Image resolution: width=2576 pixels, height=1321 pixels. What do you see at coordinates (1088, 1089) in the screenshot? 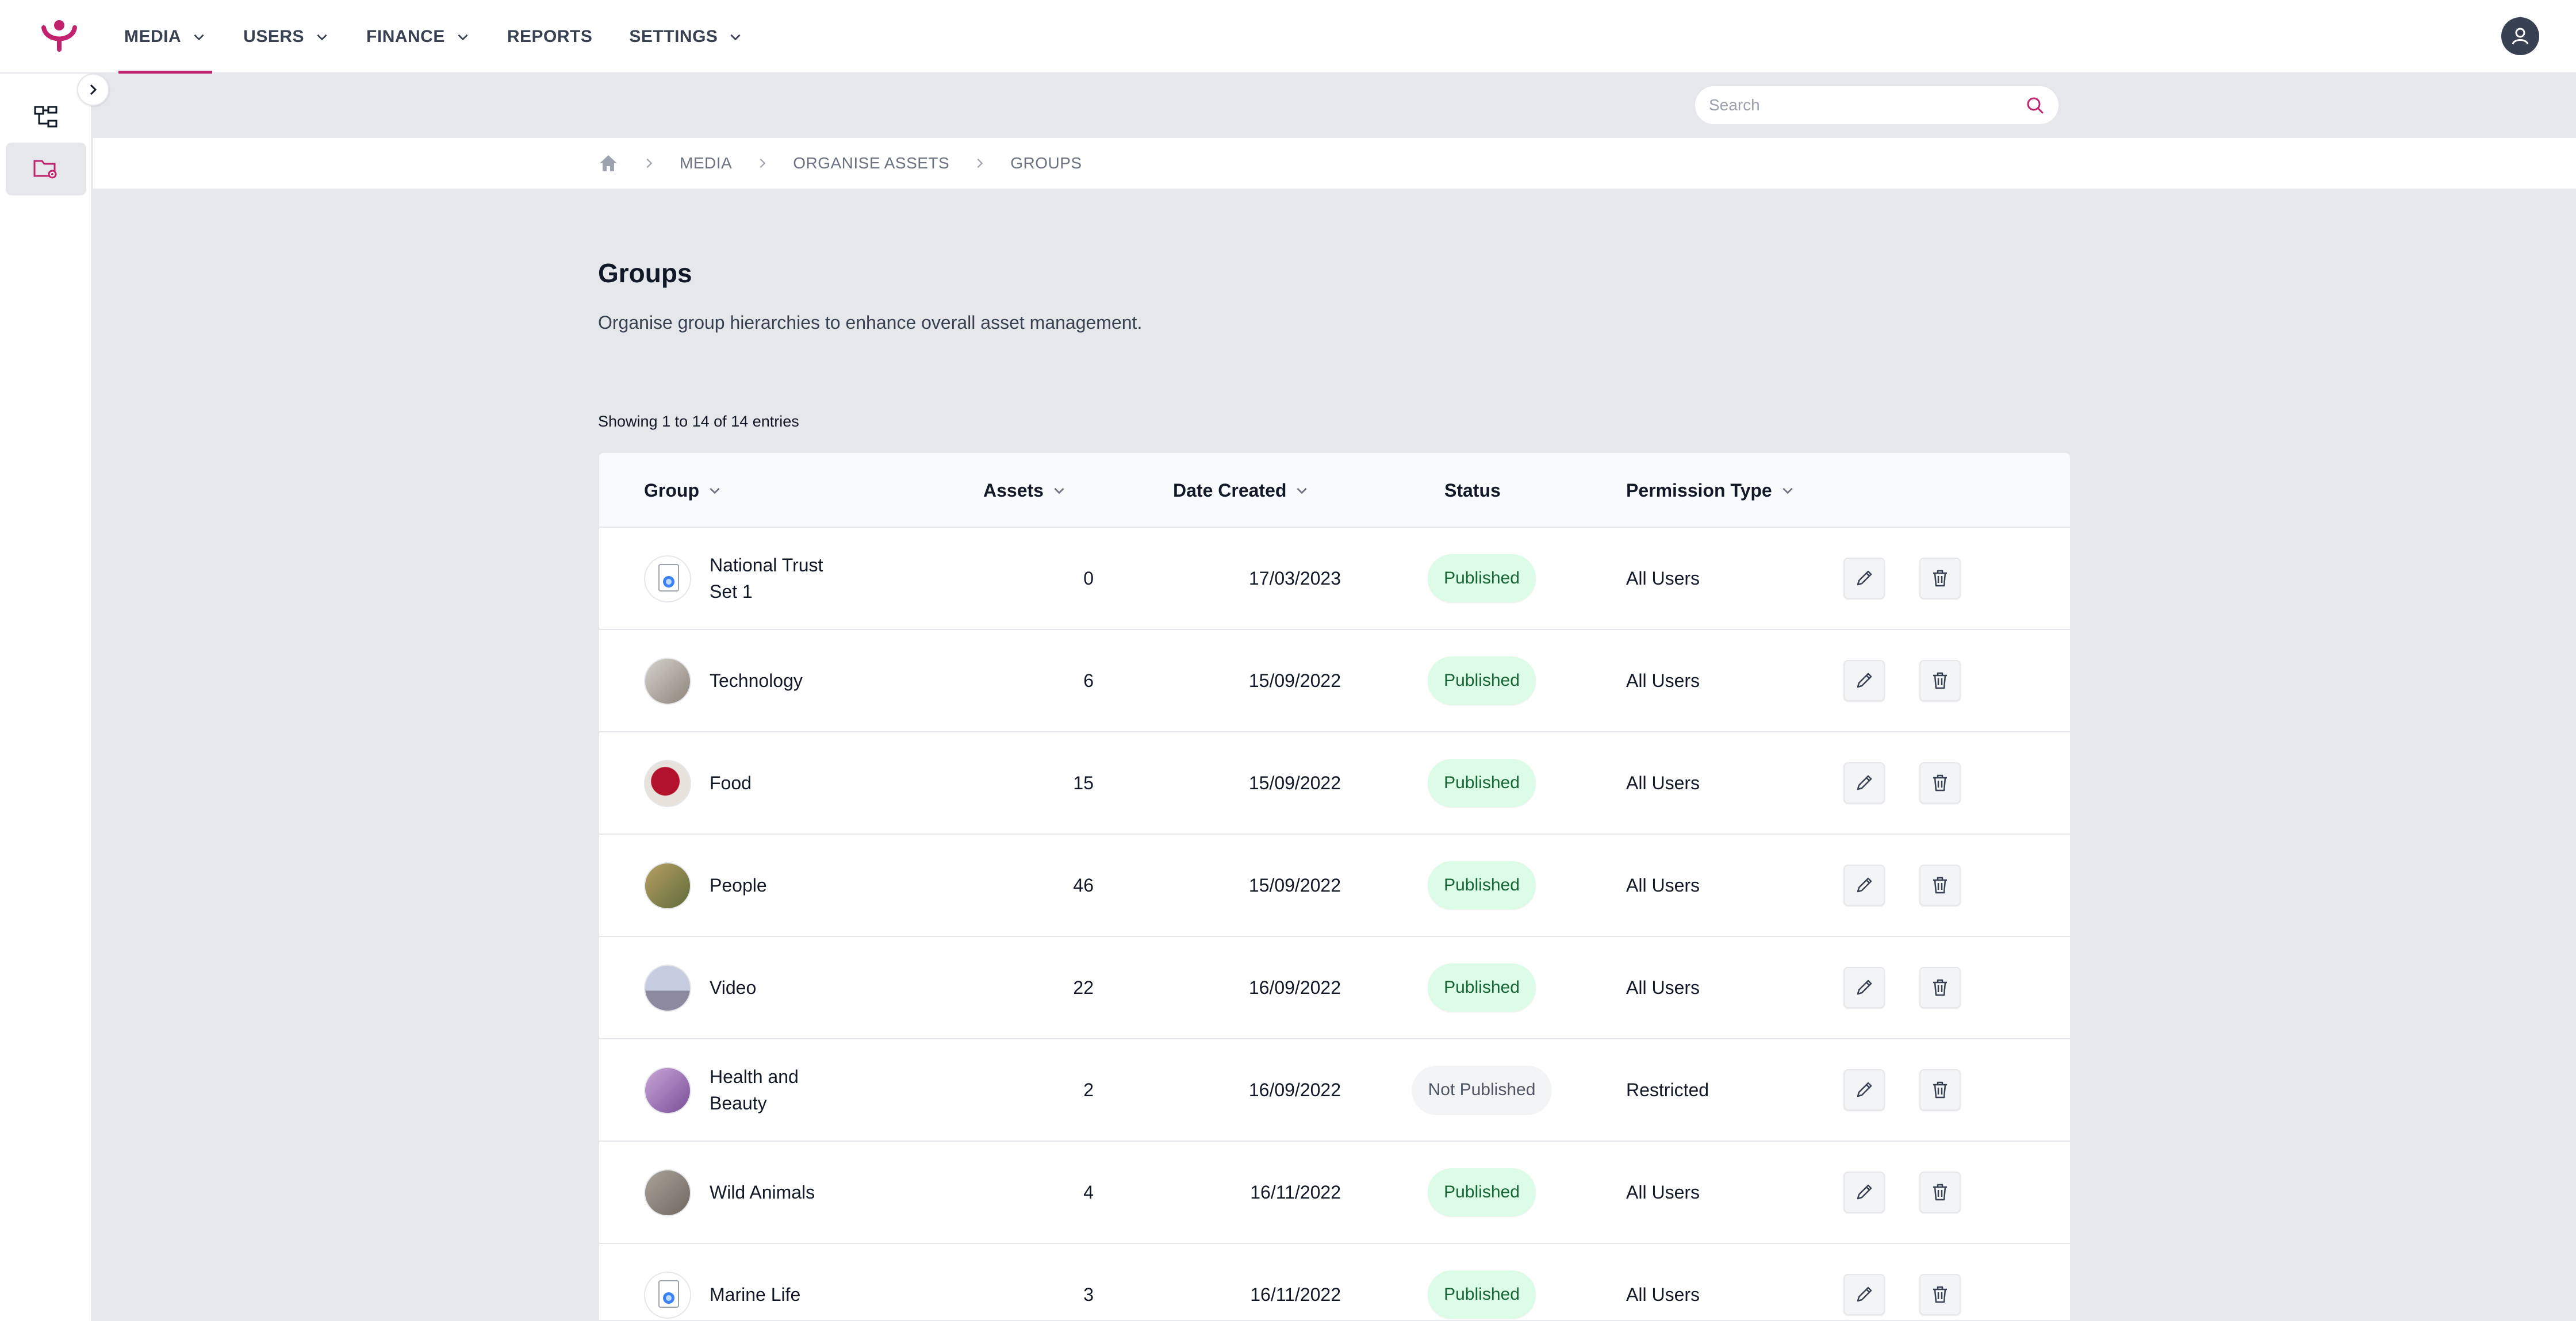
I see `asset-count: 2` at bounding box center [1088, 1089].